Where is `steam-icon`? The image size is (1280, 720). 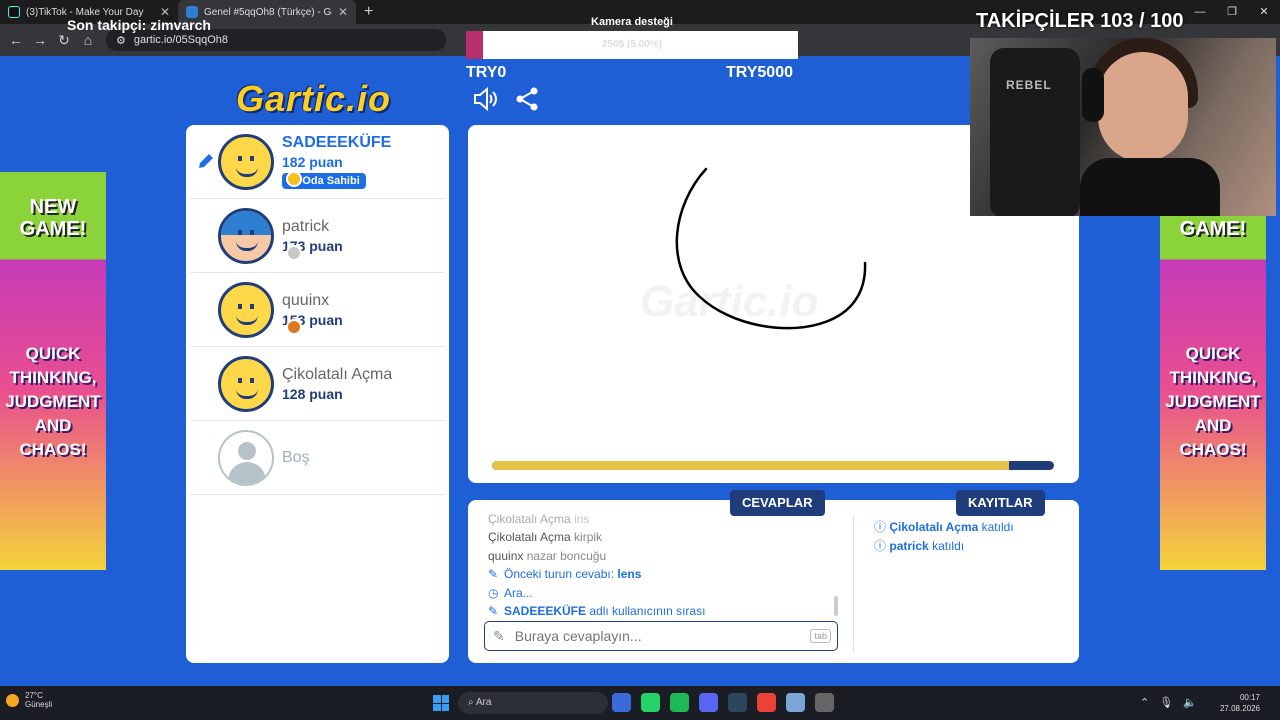
steam-icon is located at coordinates (737, 702).